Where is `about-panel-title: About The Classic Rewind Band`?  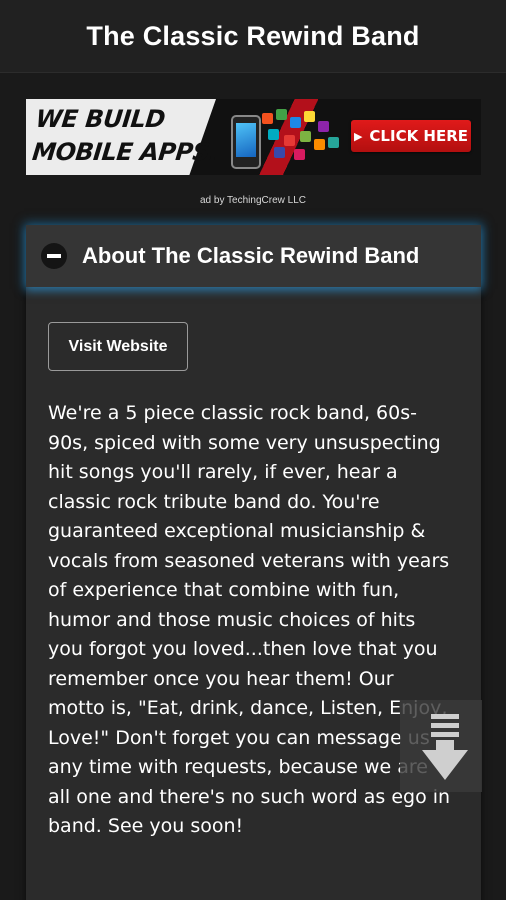 about-panel-title: About The Classic Rewind Band is located at coordinates (251, 255).